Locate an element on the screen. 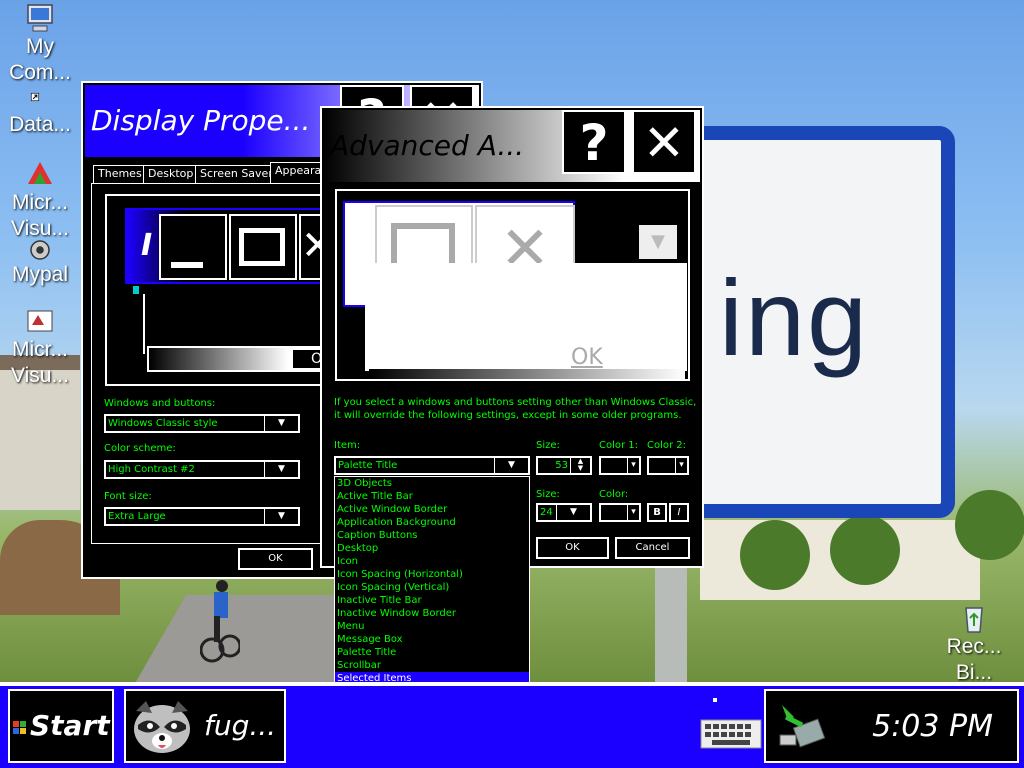  wallpaper-cyclist is located at coordinates (220, 621).